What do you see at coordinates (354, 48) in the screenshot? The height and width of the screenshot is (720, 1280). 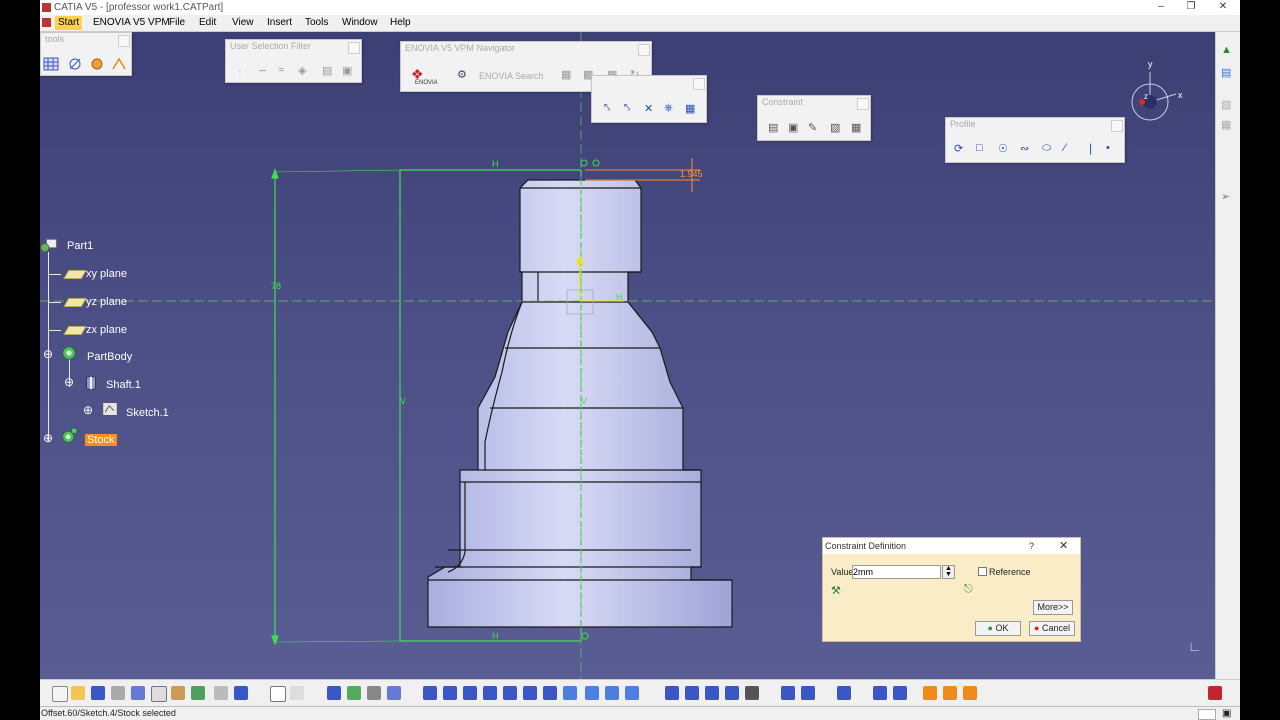 I see `user-selection-filter-close-icon` at bounding box center [354, 48].